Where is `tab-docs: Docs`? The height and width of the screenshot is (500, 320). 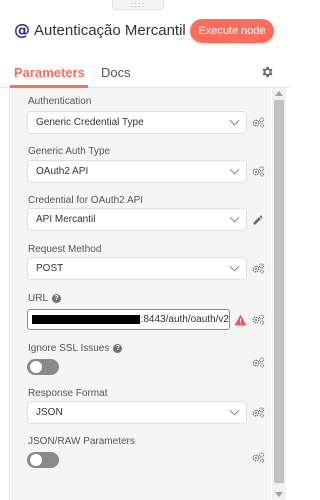 tab-docs: Docs is located at coordinates (116, 72).